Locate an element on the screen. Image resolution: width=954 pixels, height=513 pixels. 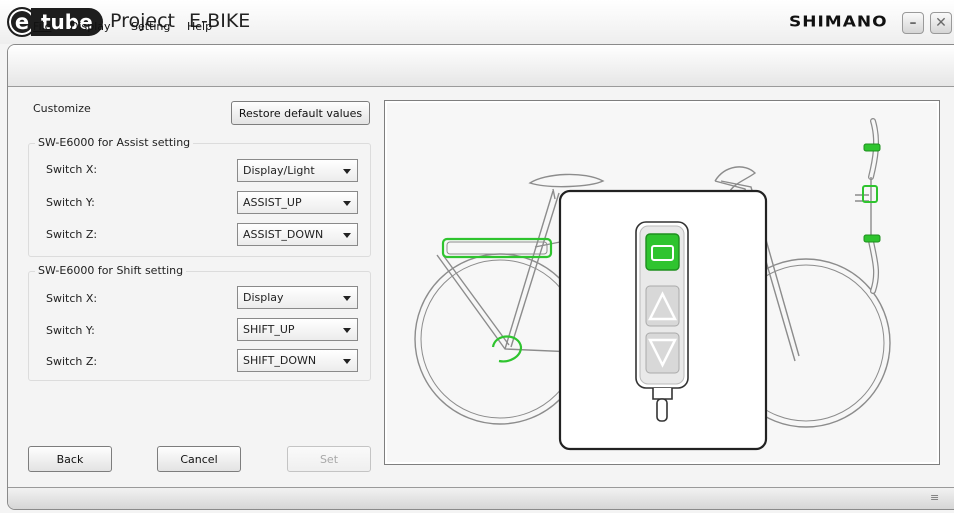
menu-display: Display is located at coordinates (90, 26).